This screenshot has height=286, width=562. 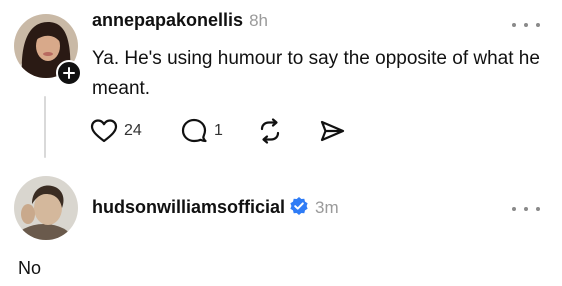 I want to click on post-timestamp: 3m, so click(x=327, y=207).